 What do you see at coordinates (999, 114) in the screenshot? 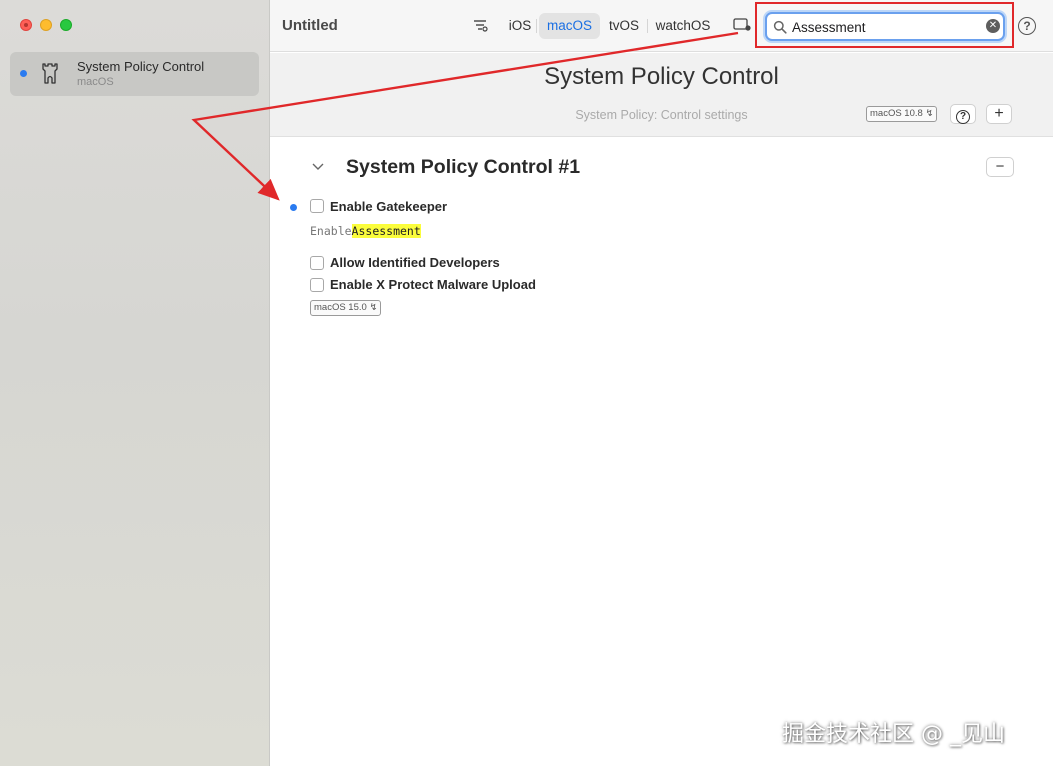
I see `add-payload-button: +` at bounding box center [999, 114].